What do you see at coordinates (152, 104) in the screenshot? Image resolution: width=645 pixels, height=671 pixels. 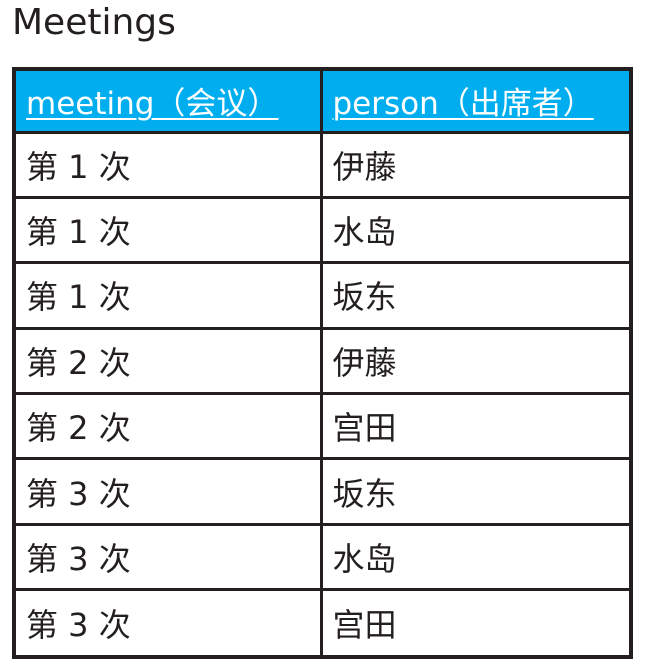 I see `column-header-meeting-link: meeting（会议）` at bounding box center [152, 104].